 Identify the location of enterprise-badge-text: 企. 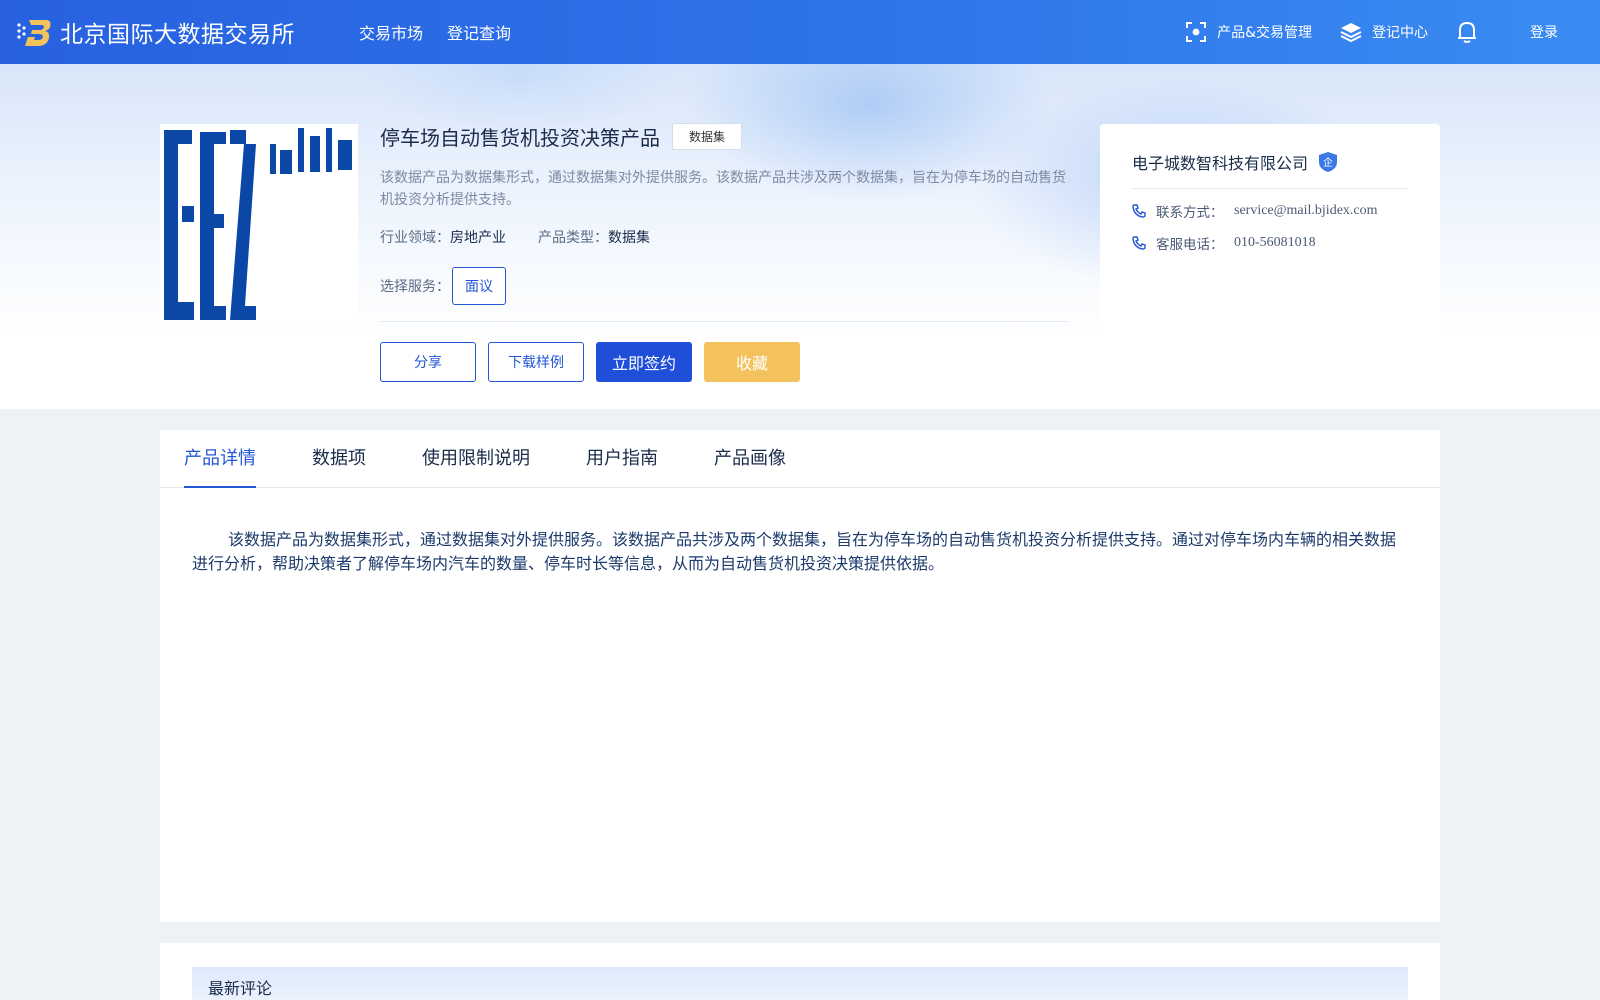
(1328, 162).